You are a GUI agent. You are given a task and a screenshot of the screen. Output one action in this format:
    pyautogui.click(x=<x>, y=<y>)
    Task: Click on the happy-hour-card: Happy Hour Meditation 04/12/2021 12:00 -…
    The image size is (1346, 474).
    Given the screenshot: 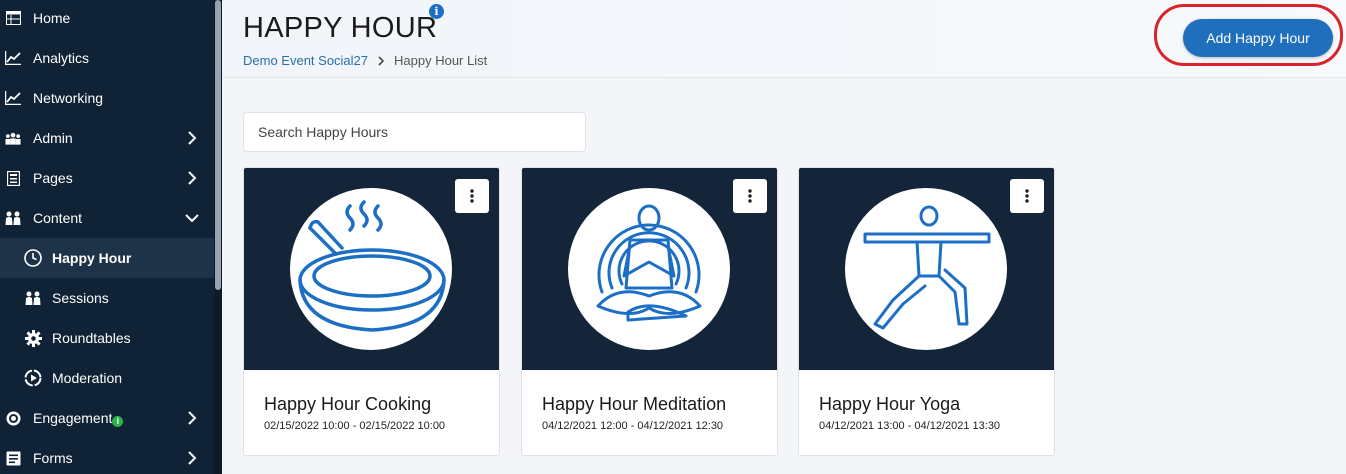 What is the action you would take?
    pyautogui.click(x=649, y=311)
    